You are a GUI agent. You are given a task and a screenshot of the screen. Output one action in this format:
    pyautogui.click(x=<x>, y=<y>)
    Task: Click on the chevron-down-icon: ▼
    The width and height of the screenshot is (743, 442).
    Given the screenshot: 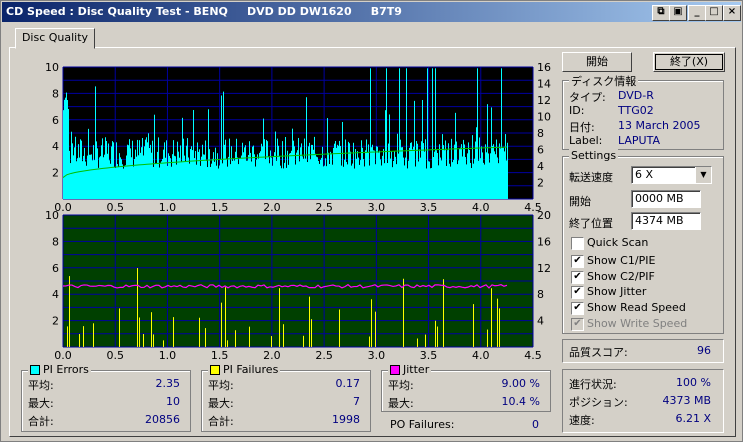 What is the action you would take?
    pyautogui.click(x=703, y=175)
    